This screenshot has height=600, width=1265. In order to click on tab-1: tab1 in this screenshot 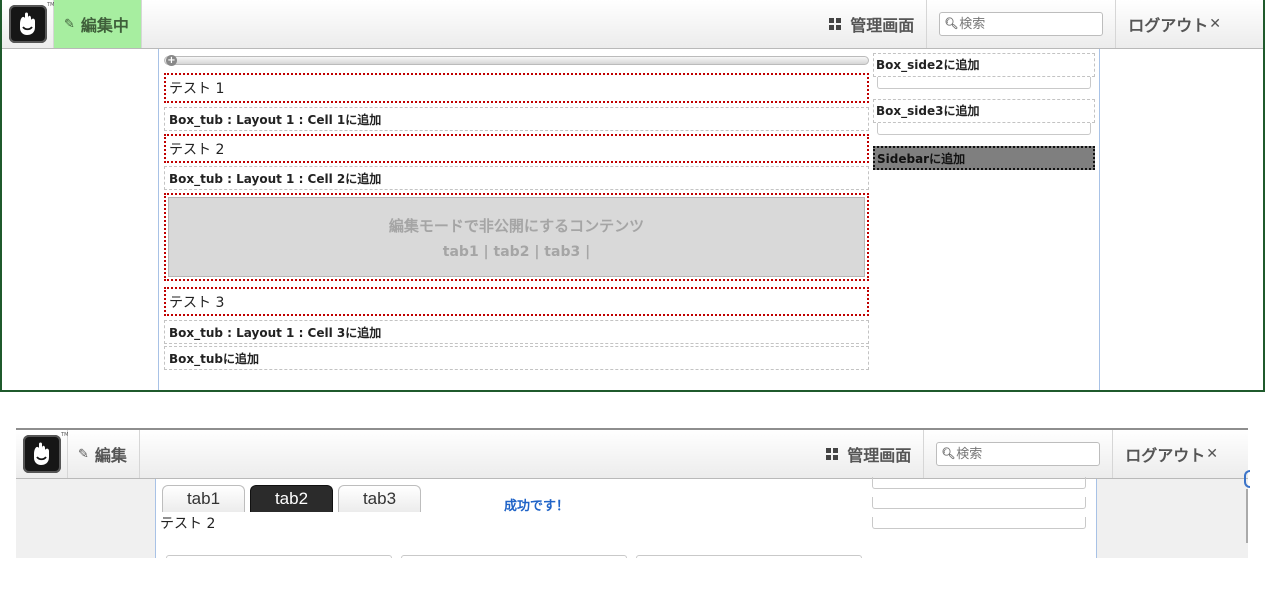, I will do `click(203, 498)`.